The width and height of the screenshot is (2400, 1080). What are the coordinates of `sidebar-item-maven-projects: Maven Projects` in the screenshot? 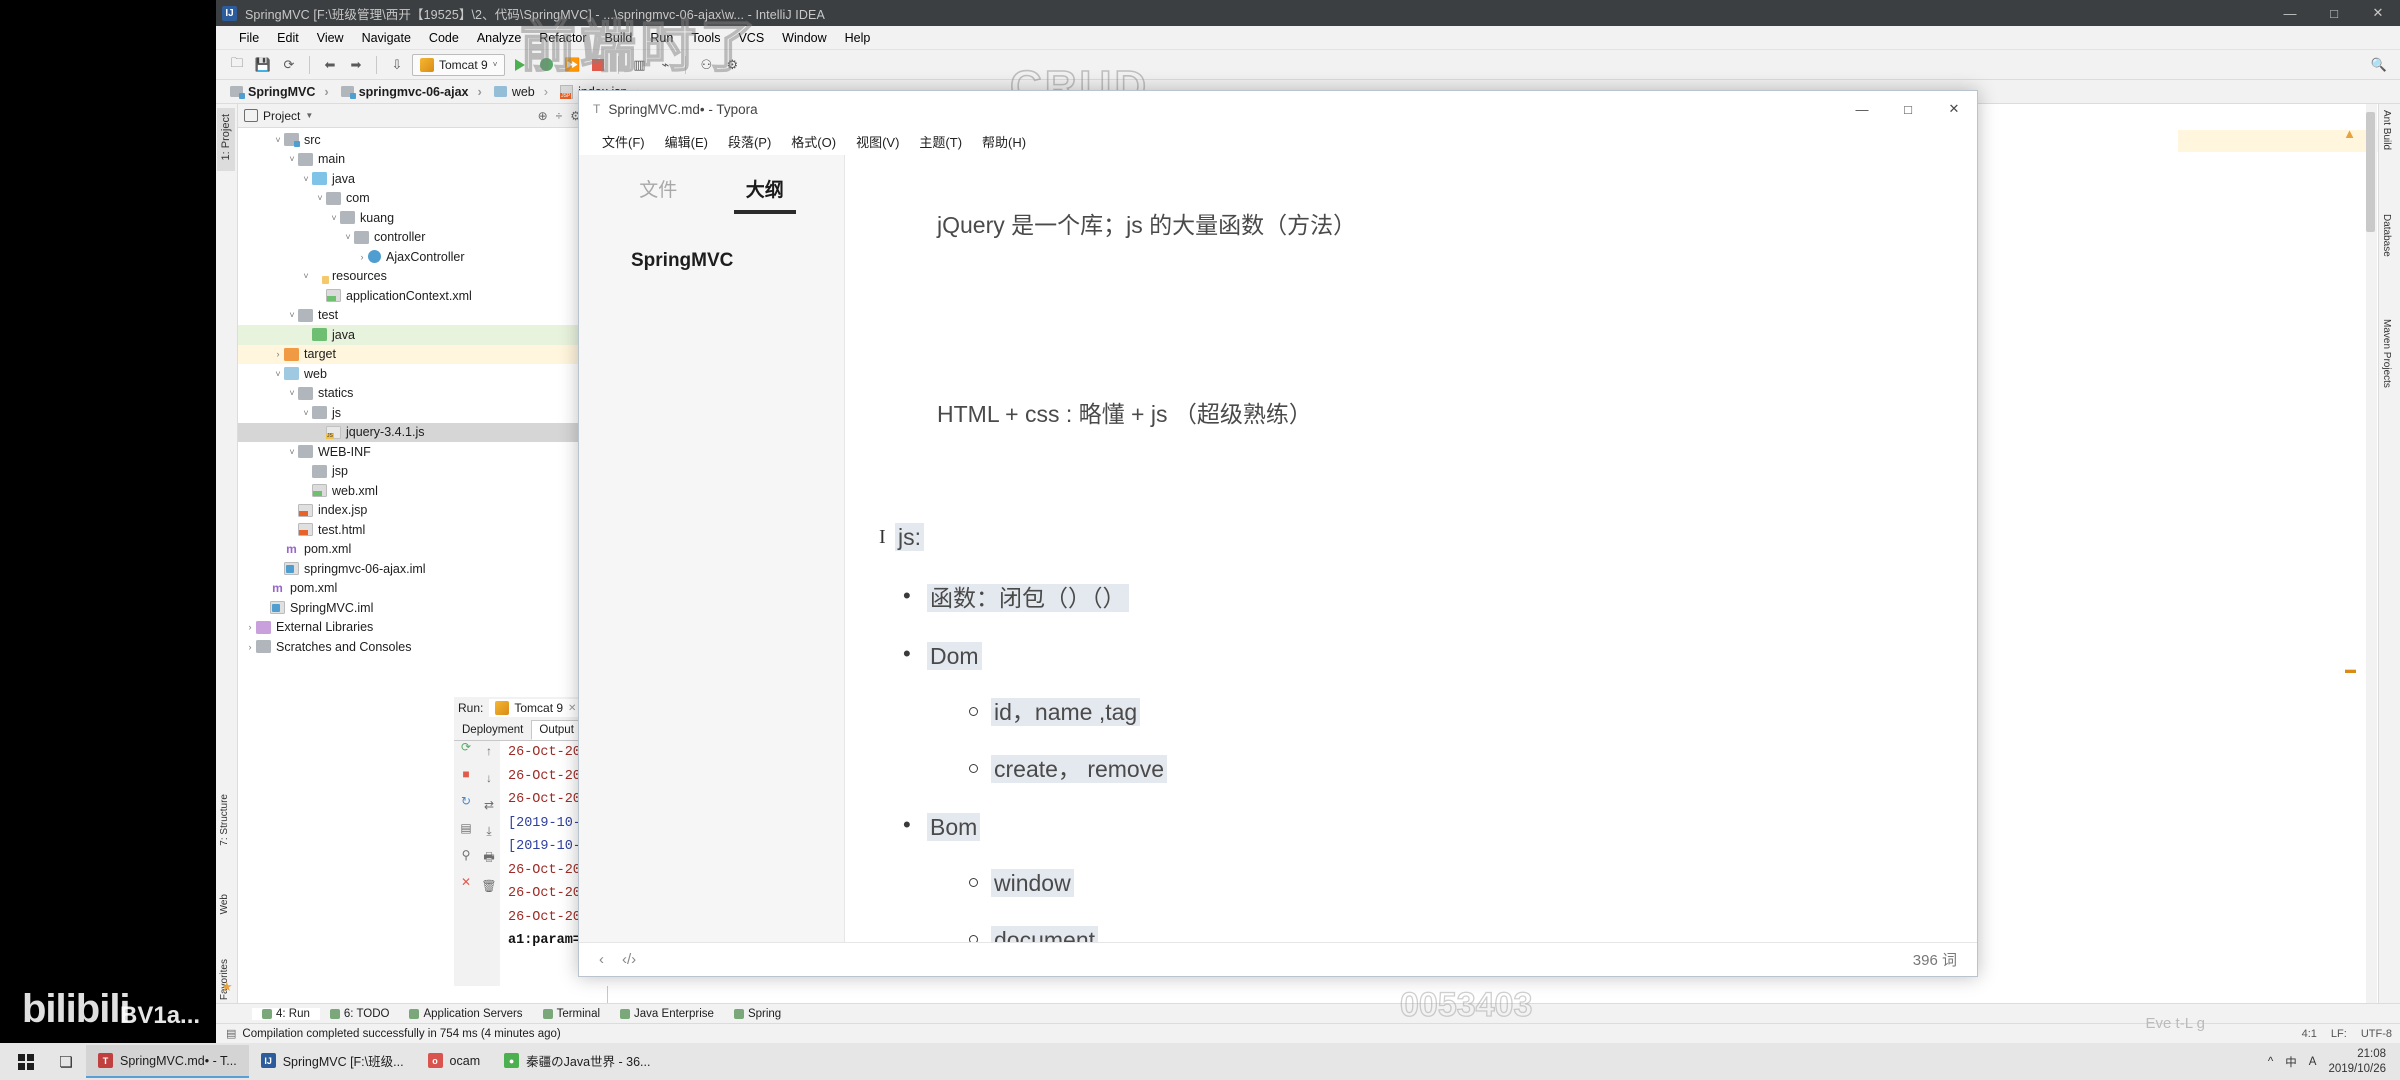 It's located at (2390, 356).